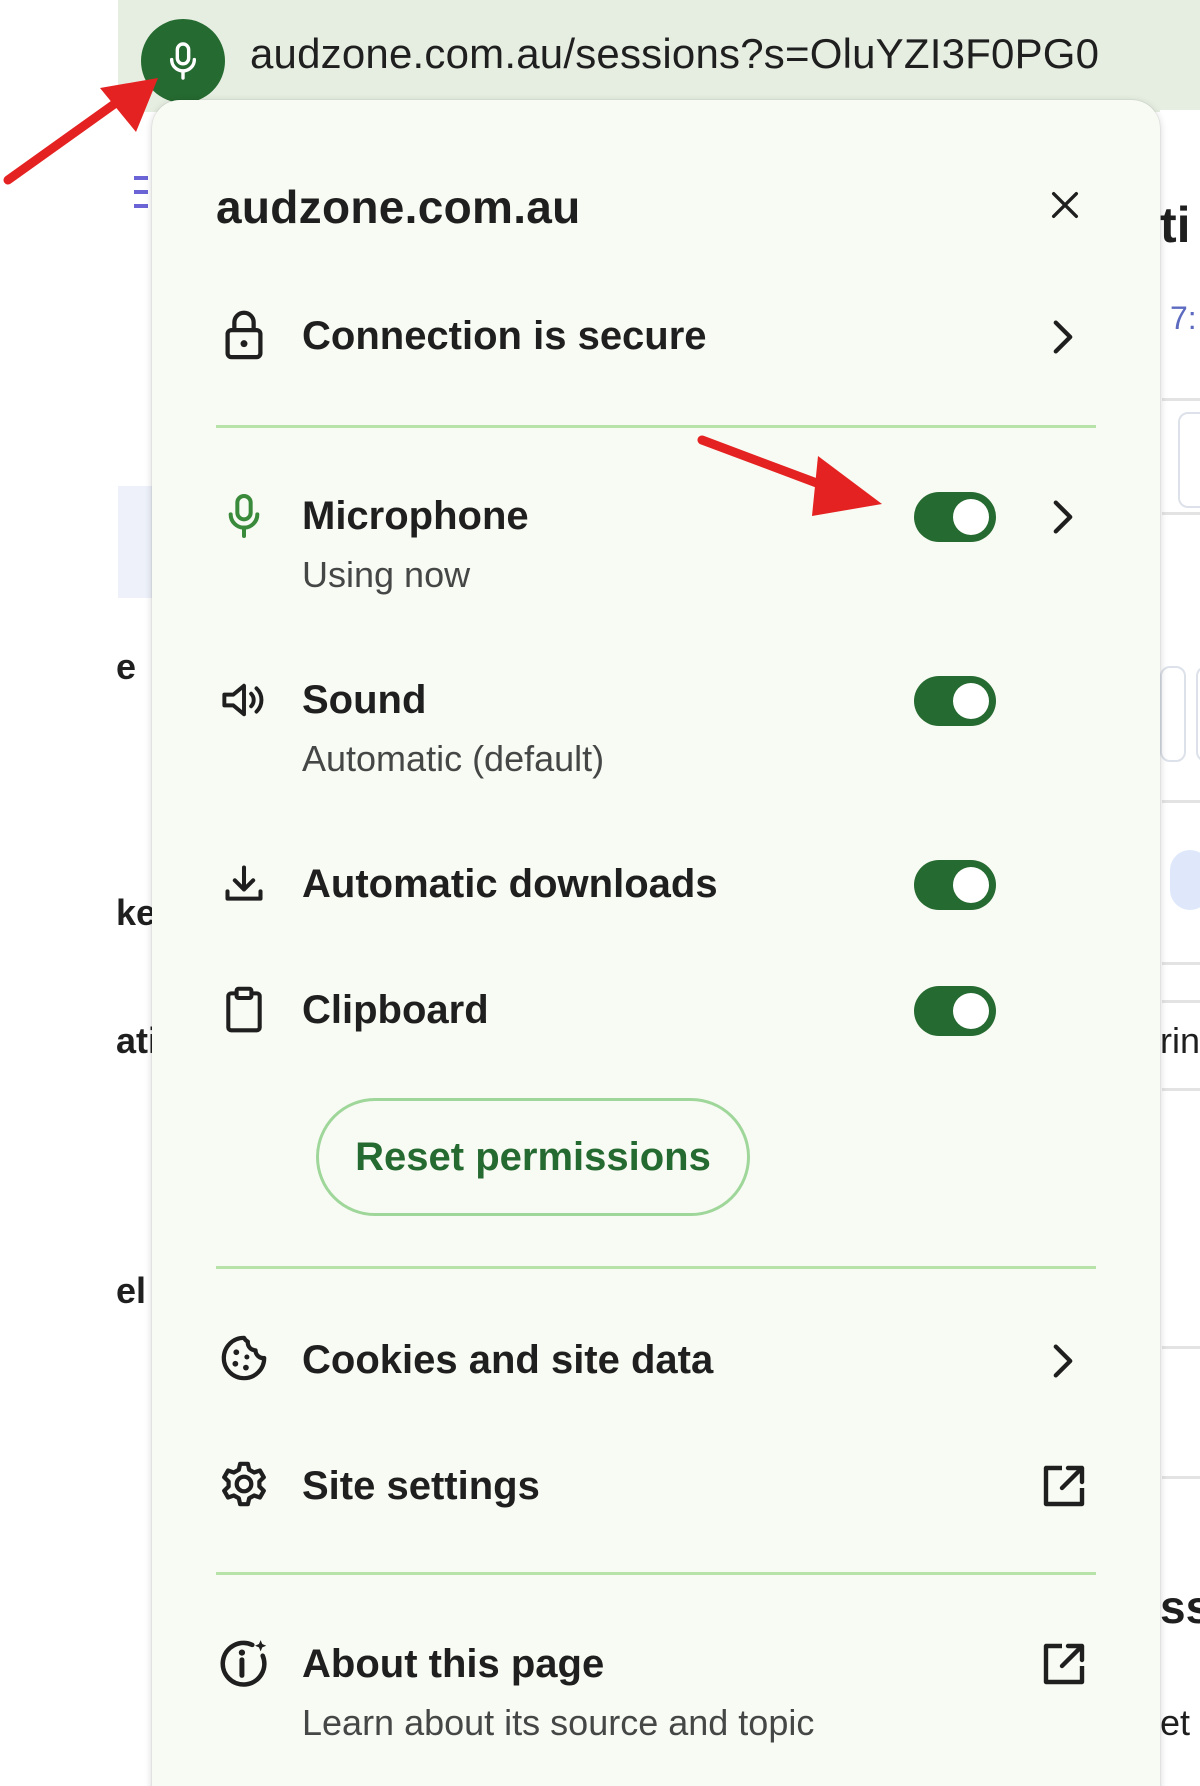  I want to click on about-page-sublabel: Learn about its source and topic, so click(558, 1722).